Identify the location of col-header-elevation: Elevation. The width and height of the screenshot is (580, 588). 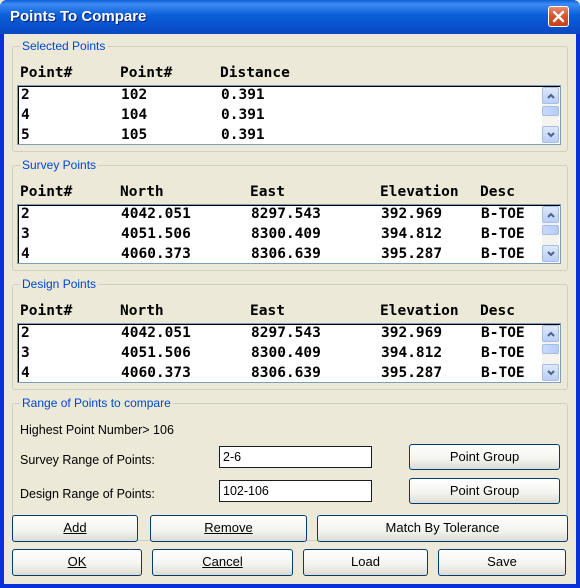
(419, 311).